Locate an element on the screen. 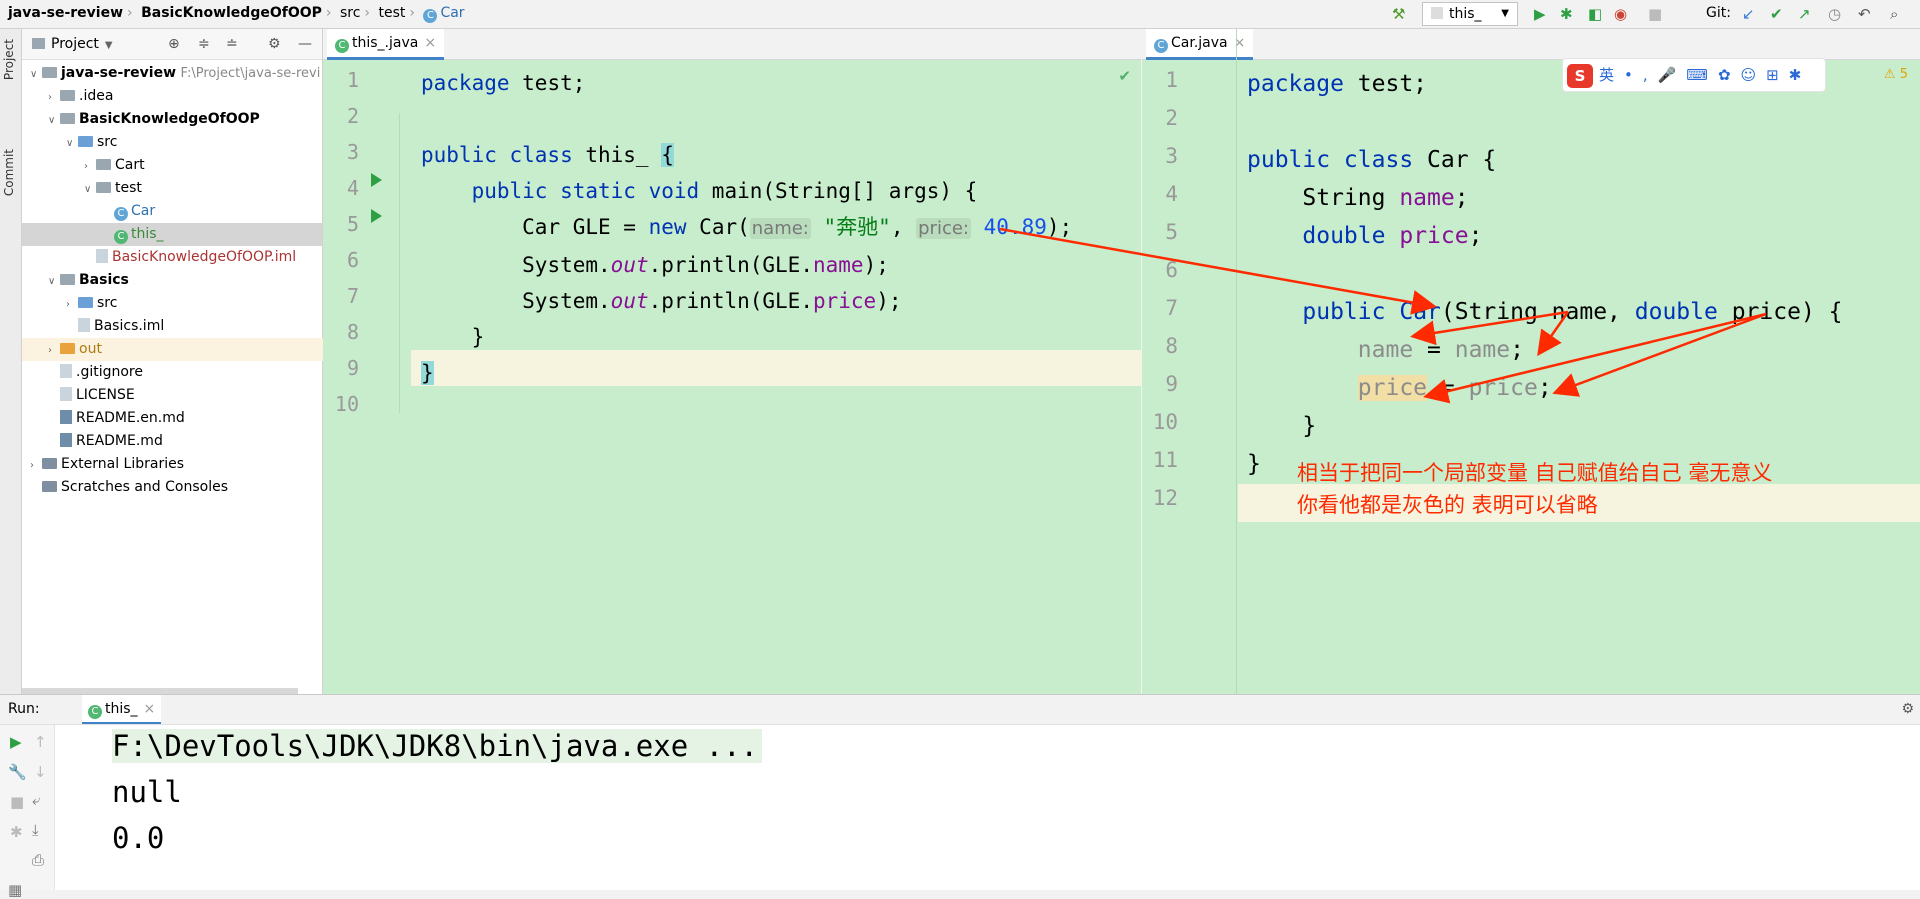 The width and height of the screenshot is (1920, 899). run-panel-header: Run: Cthis_ × ⚙ is located at coordinates (960, 710).